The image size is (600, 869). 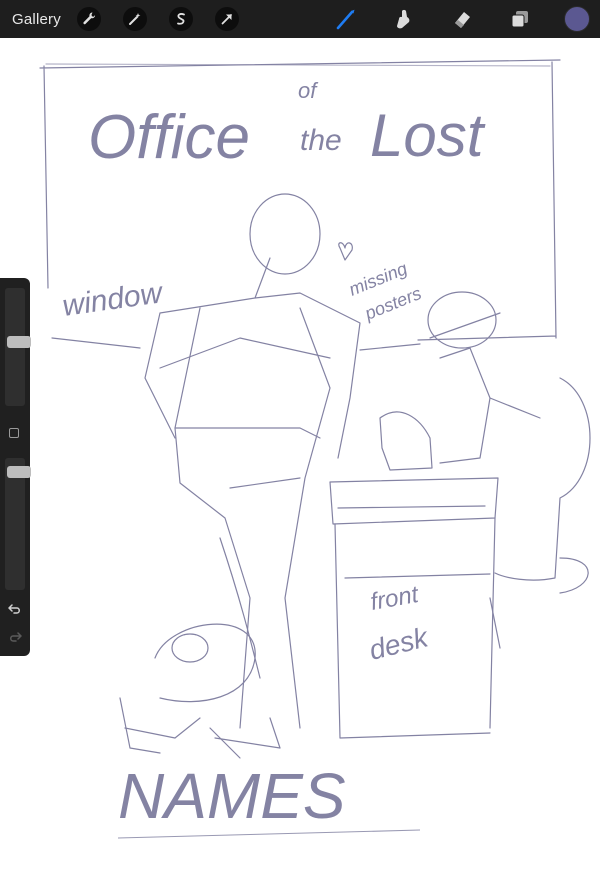 What do you see at coordinates (428, 135) in the screenshot?
I see `sketch-title-lost: Lost` at bounding box center [428, 135].